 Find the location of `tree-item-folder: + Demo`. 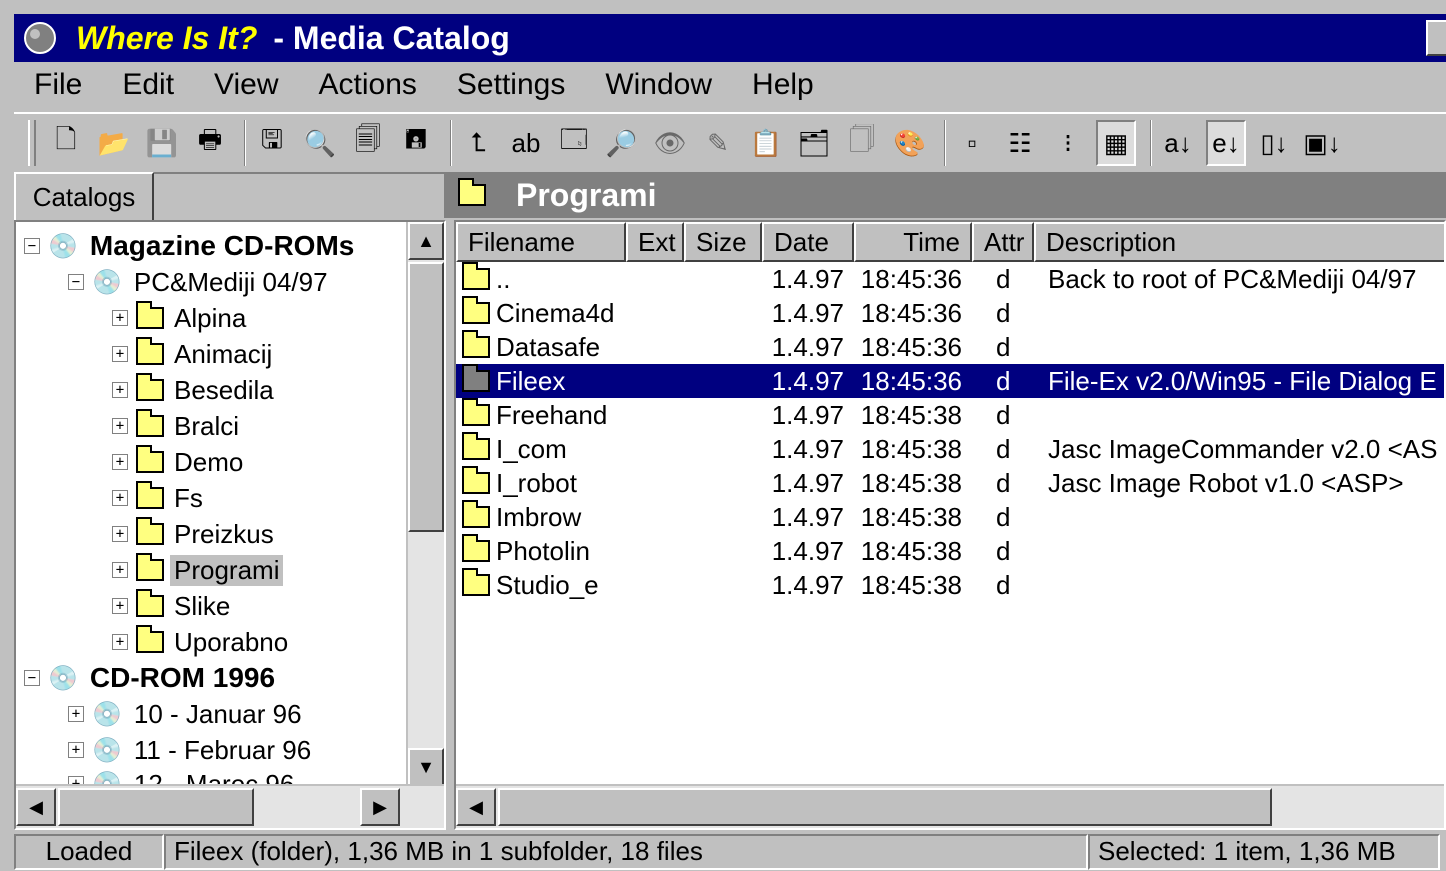

tree-item-folder: + Demo is located at coordinates (179, 462).